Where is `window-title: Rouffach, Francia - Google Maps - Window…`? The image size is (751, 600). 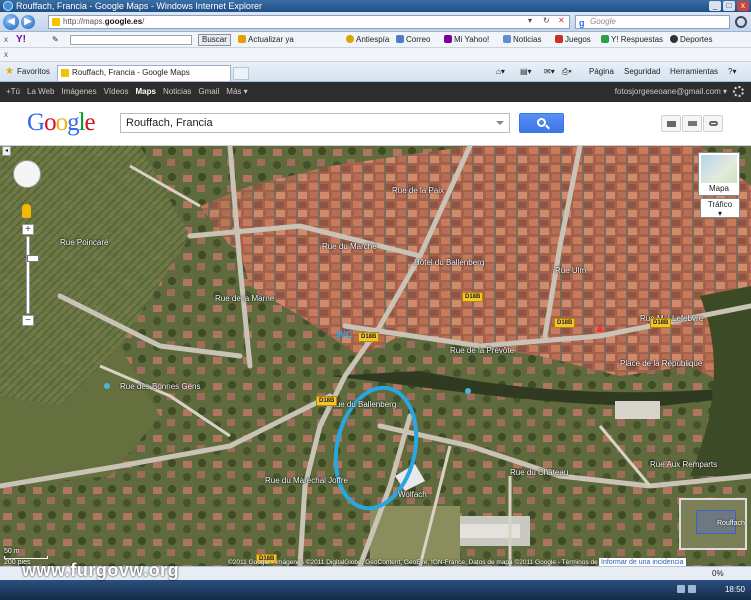
window-title: Rouffach, Francia - Google Maps - Window… is located at coordinates (139, 6).